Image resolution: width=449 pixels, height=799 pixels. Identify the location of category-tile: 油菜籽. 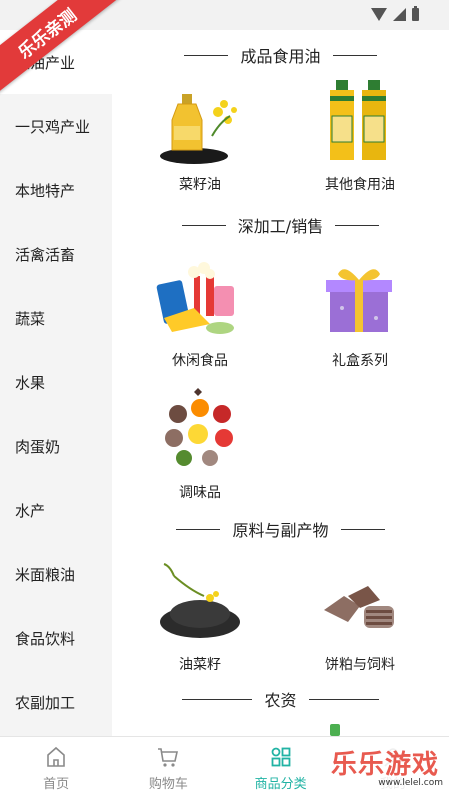
(200, 615).